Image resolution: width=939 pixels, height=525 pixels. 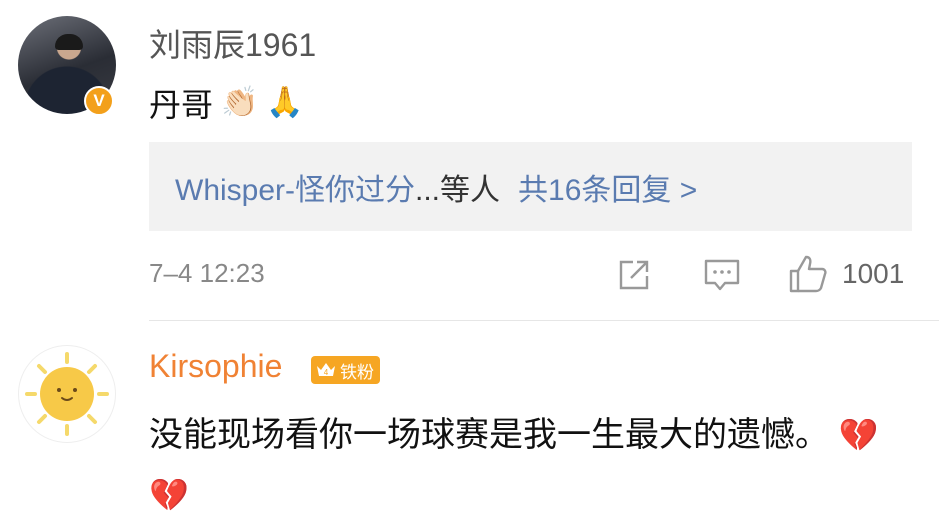 I want to click on reply-ellipsis: ...等人, so click(x=458, y=190).